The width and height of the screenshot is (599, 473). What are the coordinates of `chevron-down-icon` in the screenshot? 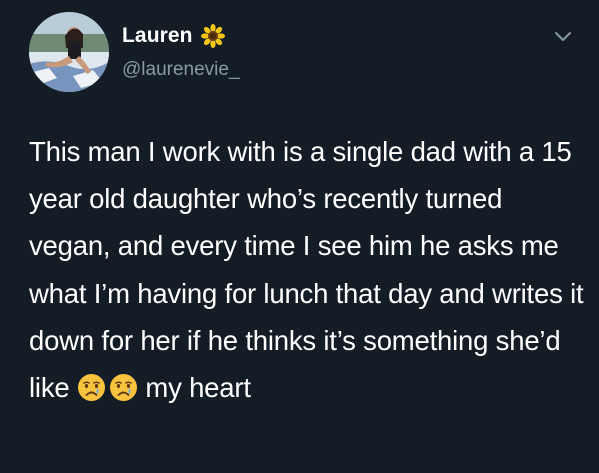 It's located at (563, 37).